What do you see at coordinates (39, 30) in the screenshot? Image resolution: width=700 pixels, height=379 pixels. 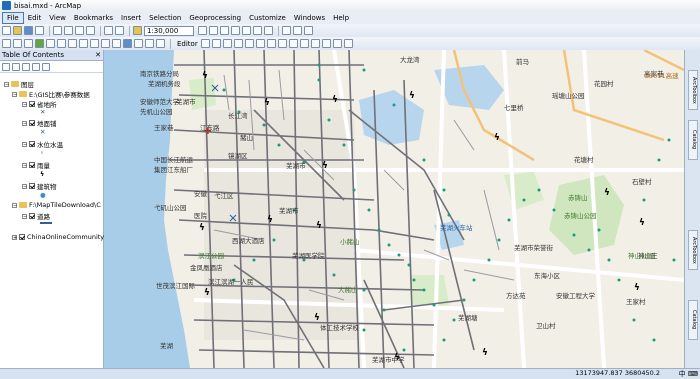 I see `print-icon` at bounding box center [39, 30].